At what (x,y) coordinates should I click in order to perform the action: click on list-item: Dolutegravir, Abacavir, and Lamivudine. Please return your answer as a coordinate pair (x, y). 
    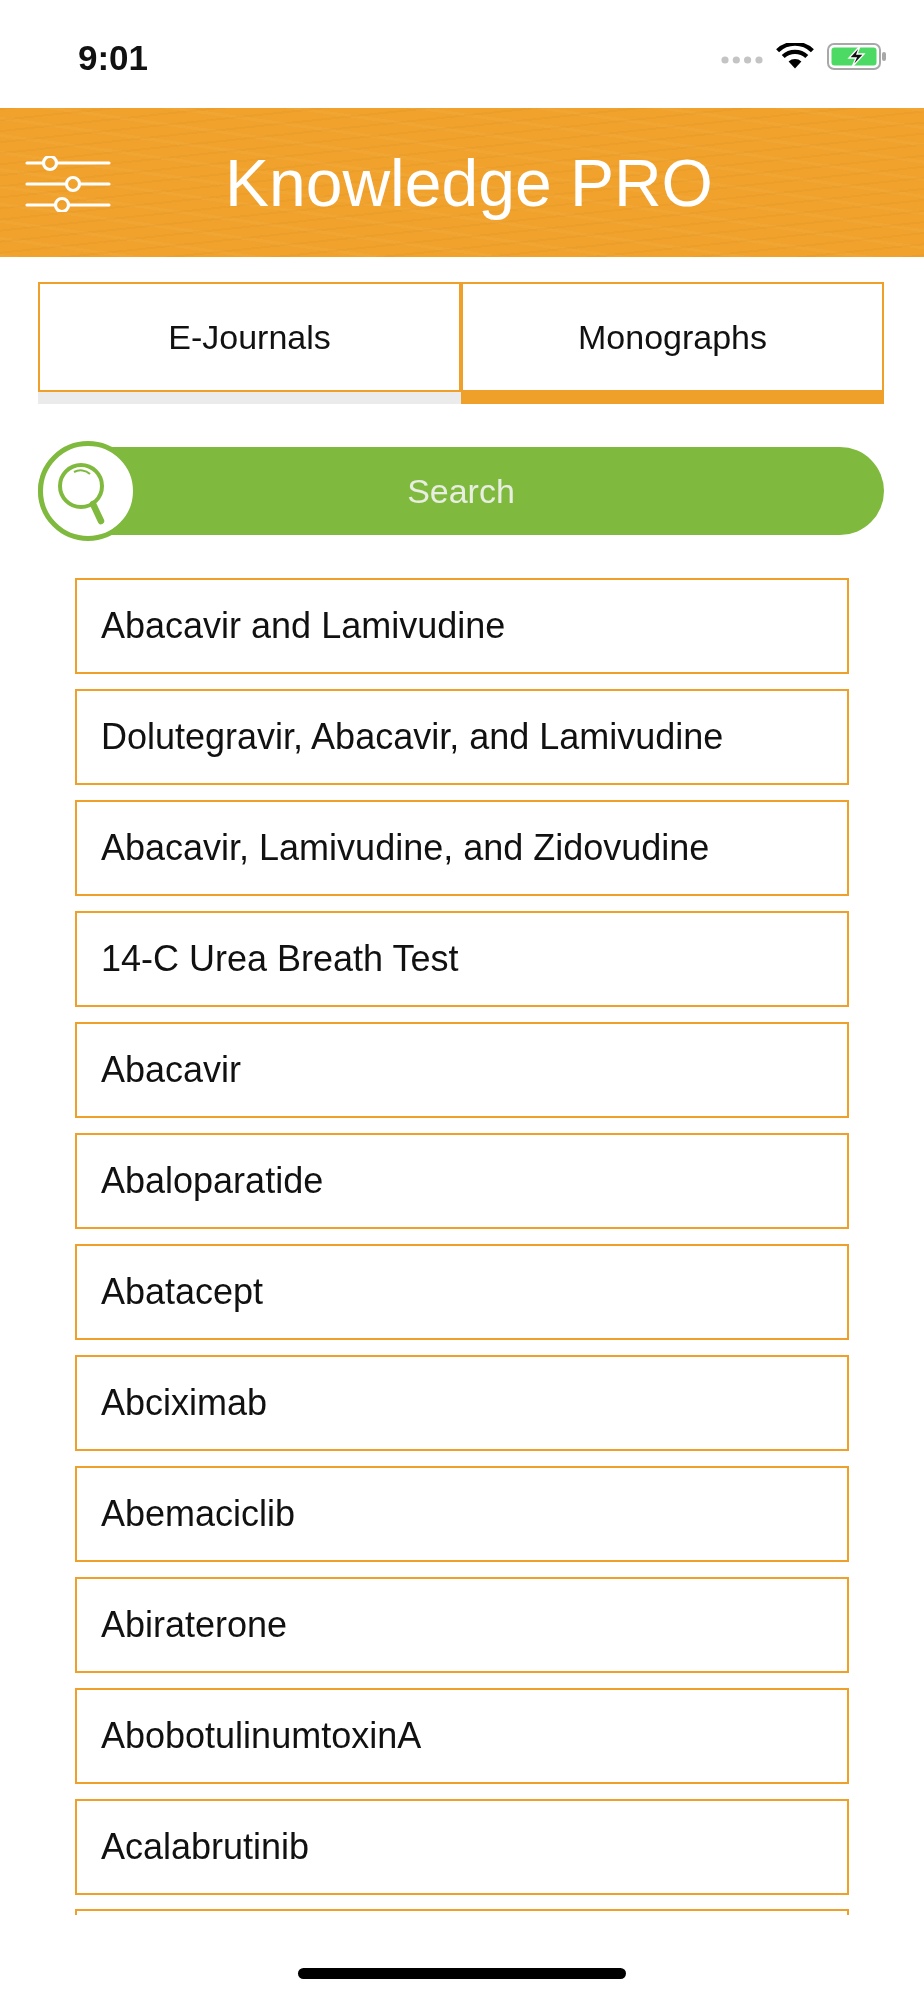
    Looking at the image, I should click on (462, 737).